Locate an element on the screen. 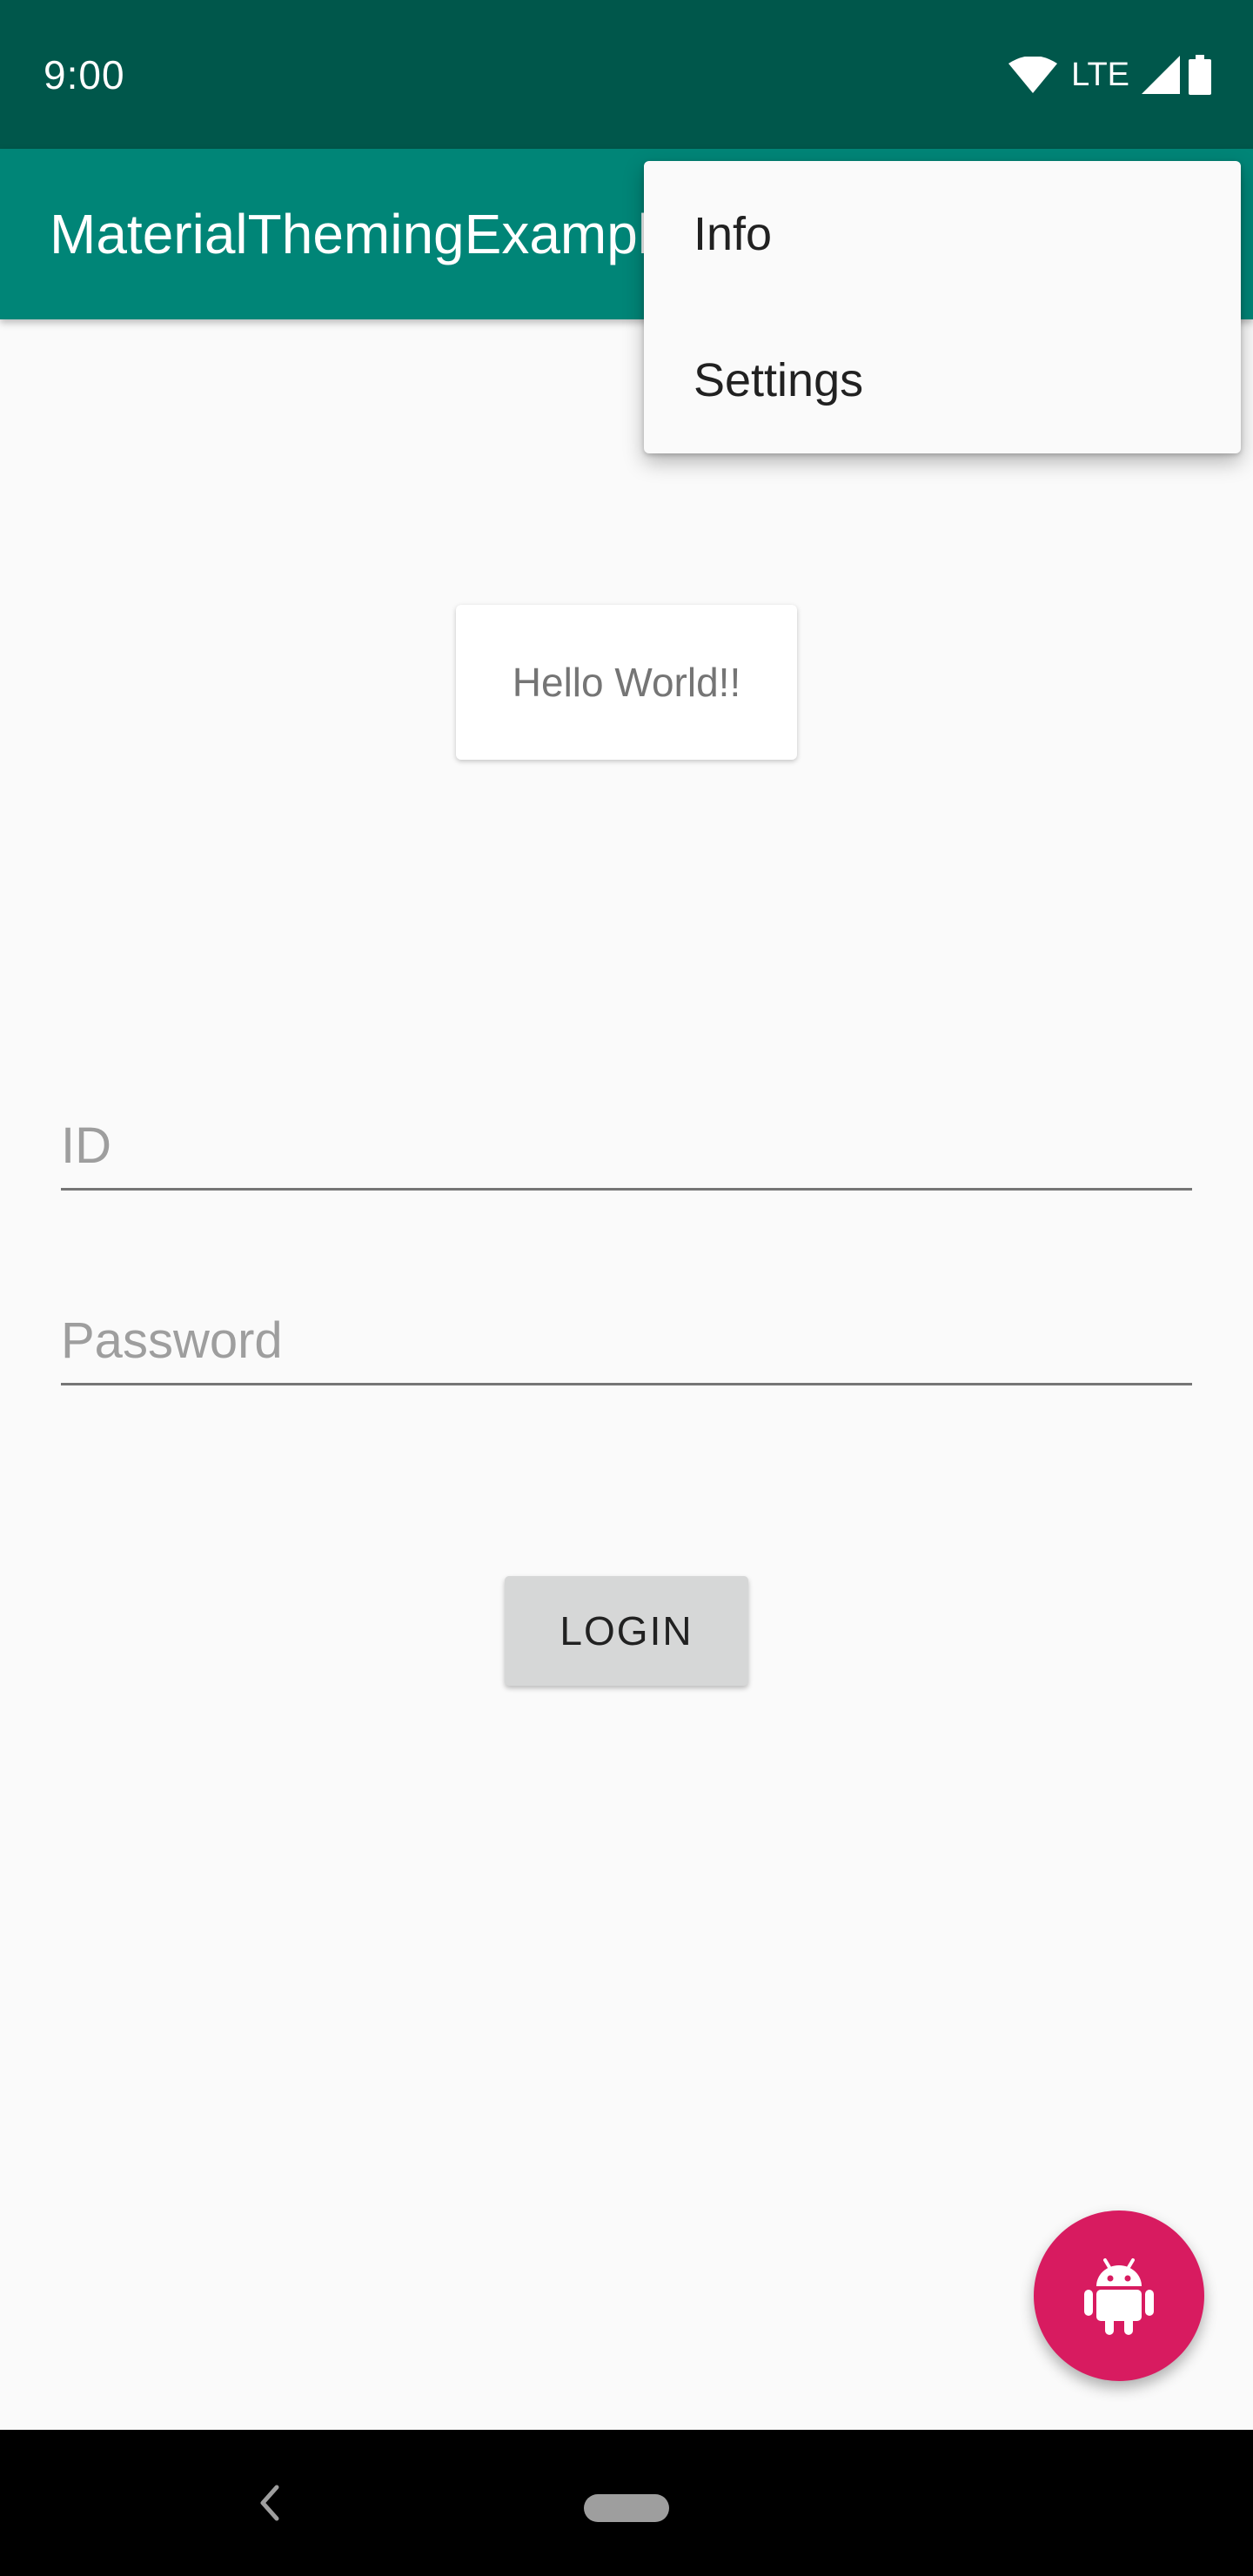  battery-icon is located at coordinates (1200, 75).